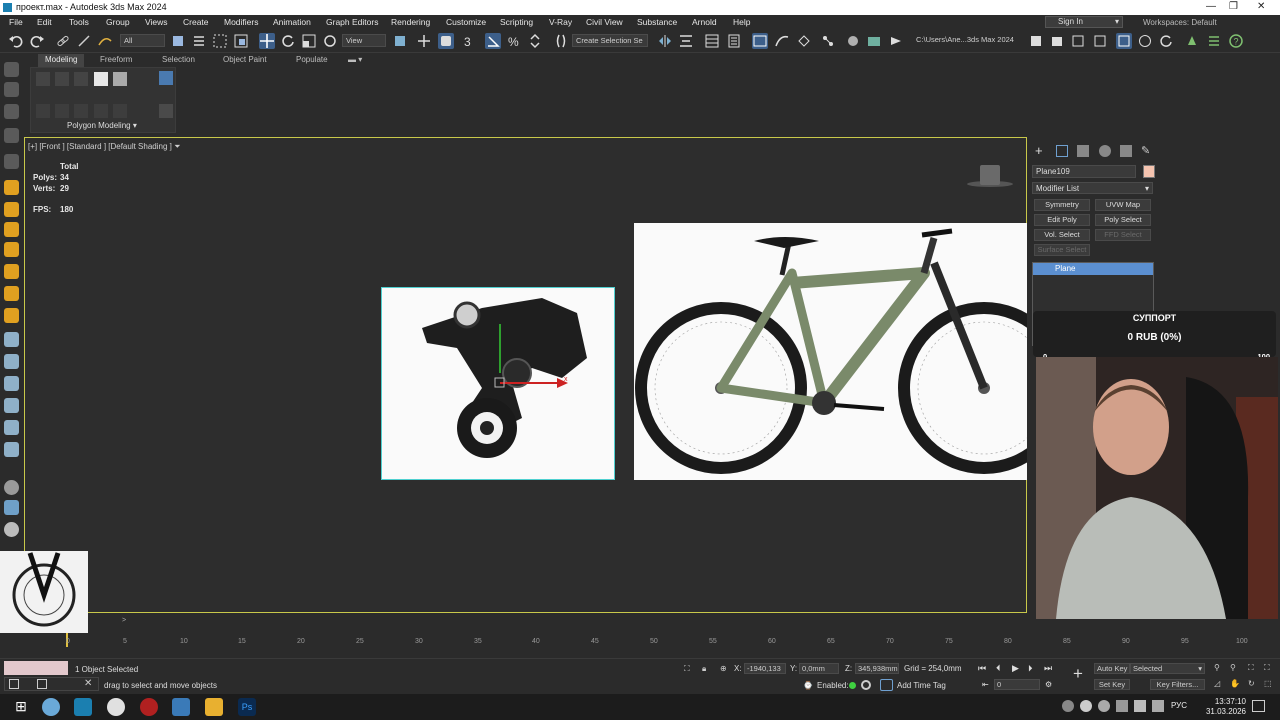 The width and height of the screenshot is (1280, 720). Describe the element at coordinates (181, 707) in the screenshot. I see `monitor-icon` at that location.